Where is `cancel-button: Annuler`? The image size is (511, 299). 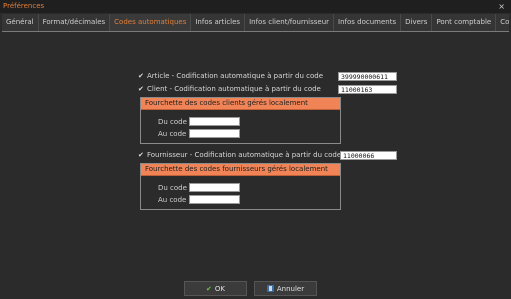
cancel-button: Annuler is located at coordinates (285, 288).